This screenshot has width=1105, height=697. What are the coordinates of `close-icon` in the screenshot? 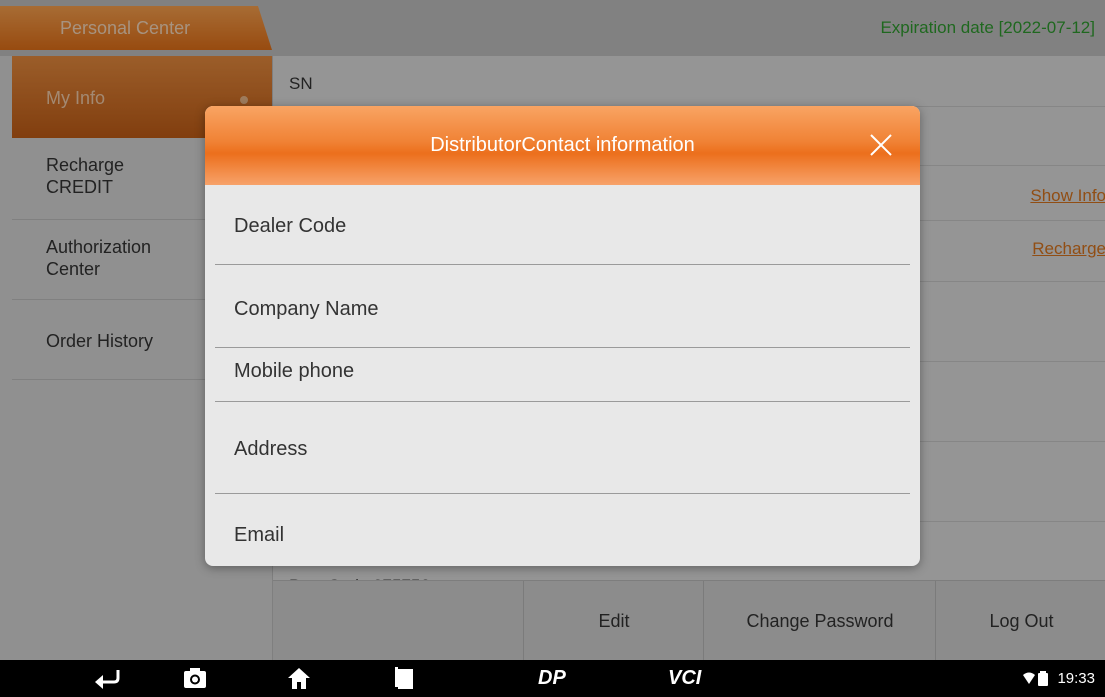 It's located at (881, 145).